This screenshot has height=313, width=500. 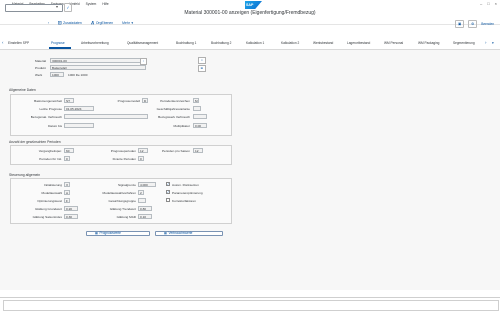 I want to click on ruecksetzen-checkbox: ✓, so click(x=168, y=184).